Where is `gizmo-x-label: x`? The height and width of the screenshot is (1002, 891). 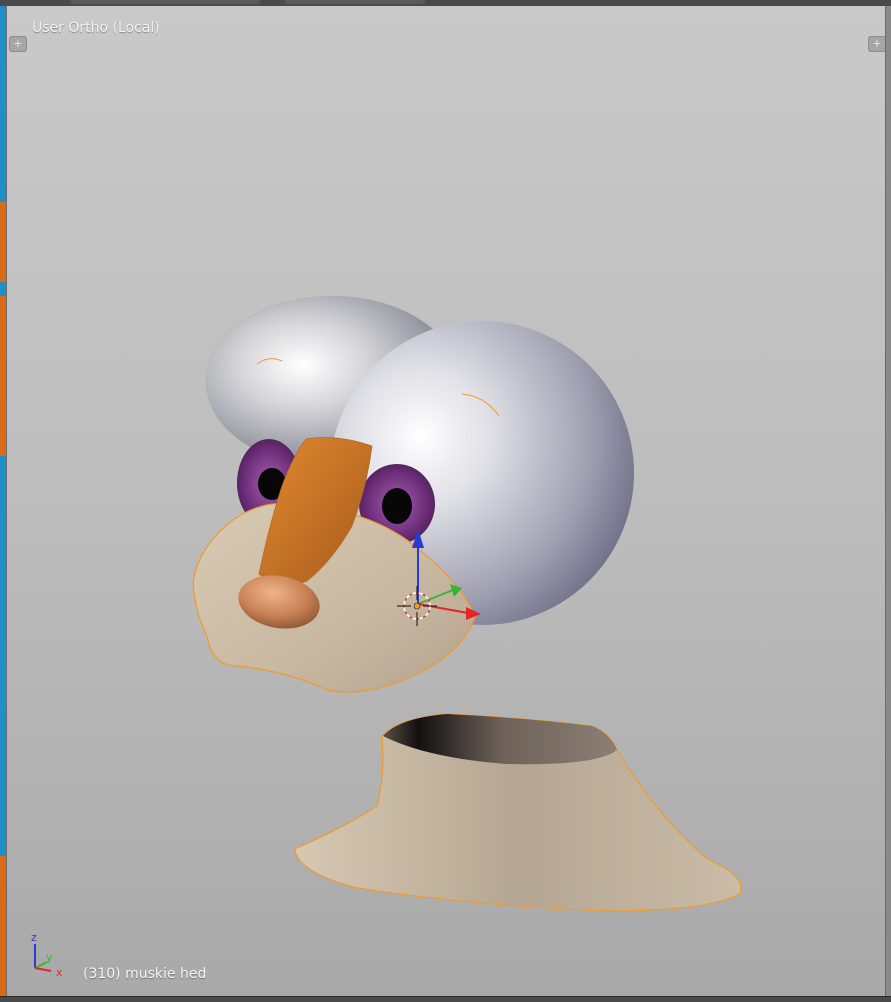 gizmo-x-label: x is located at coordinates (59, 971).